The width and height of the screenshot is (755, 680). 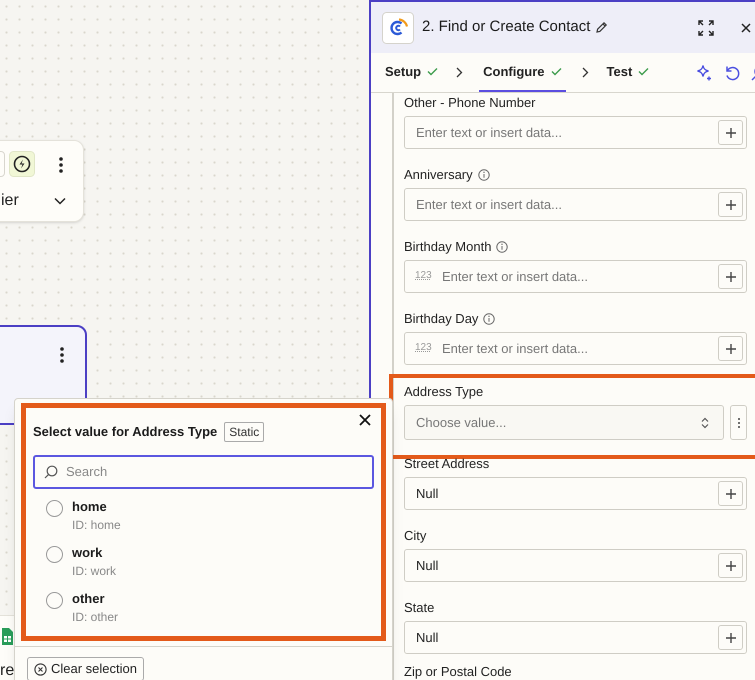 What do you see at coordinates (22, 164) in the screenshot?
I see `lightning-icon` at bounding box center [22, 164].